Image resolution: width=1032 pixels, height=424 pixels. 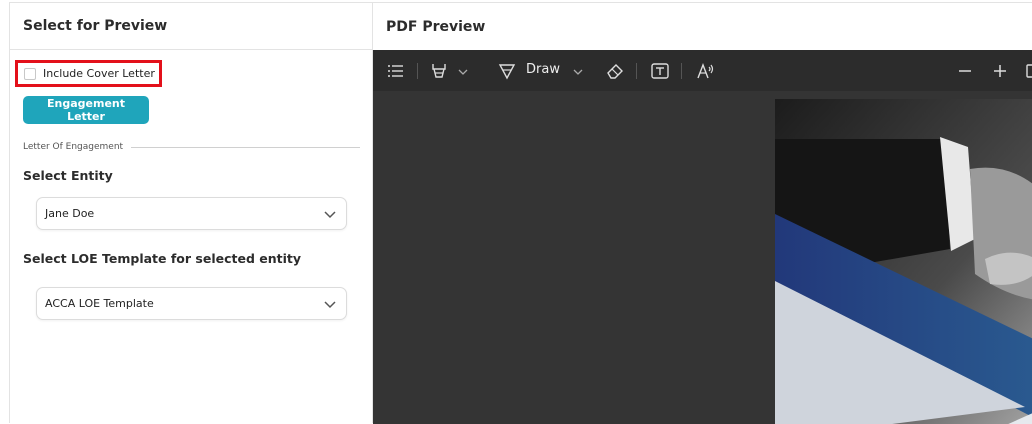 I want to click on pen-icon, so click(x=507, y=71).